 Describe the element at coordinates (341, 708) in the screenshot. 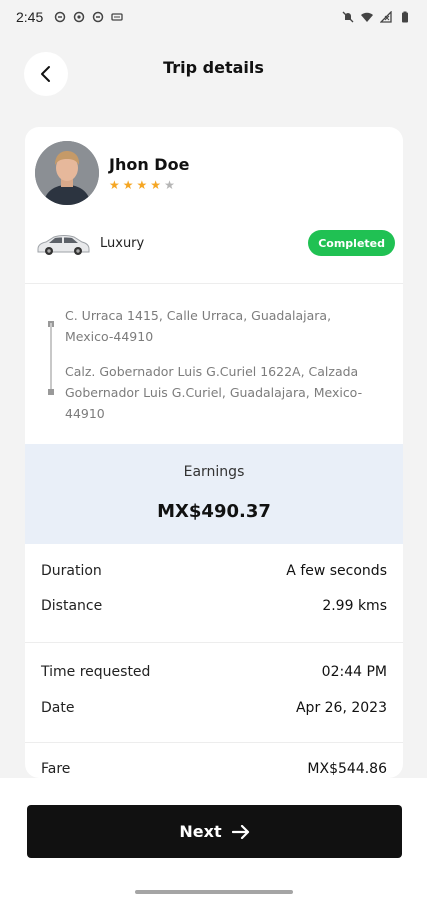

I see `date-value: Apr 26, 2023` at that location.